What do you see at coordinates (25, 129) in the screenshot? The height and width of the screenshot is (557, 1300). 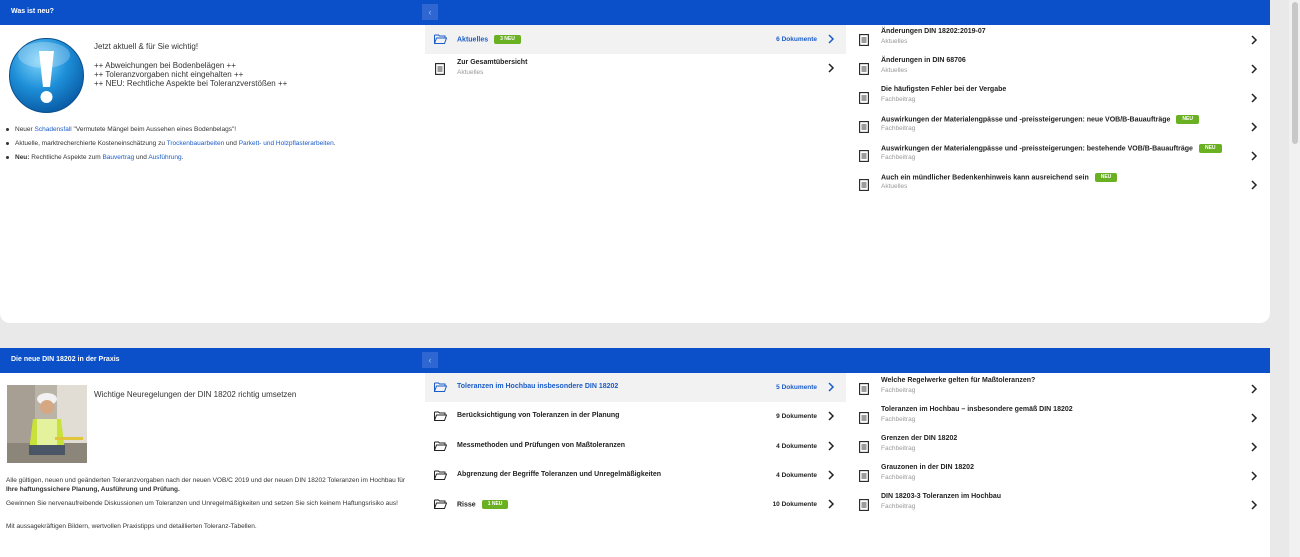 I see `bullet-text: Neuer` at bounding box center [25, 129].